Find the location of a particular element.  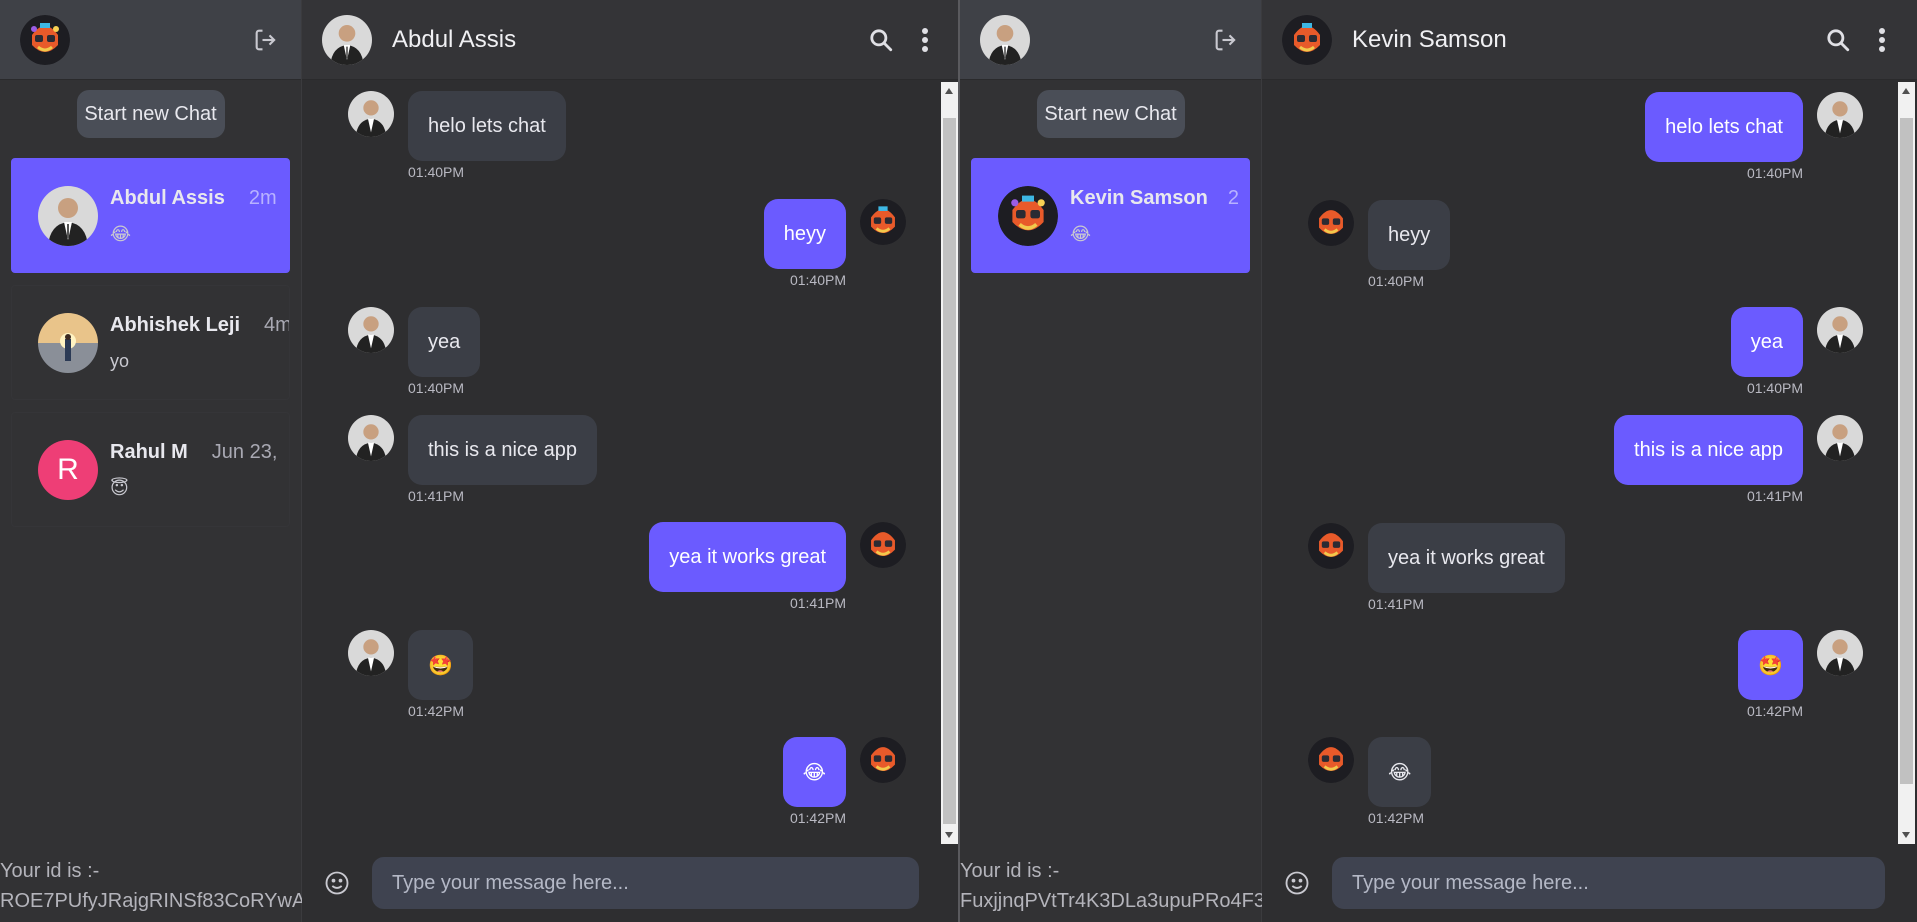

conversation-preview: yo is located at coordinates (120, 360).